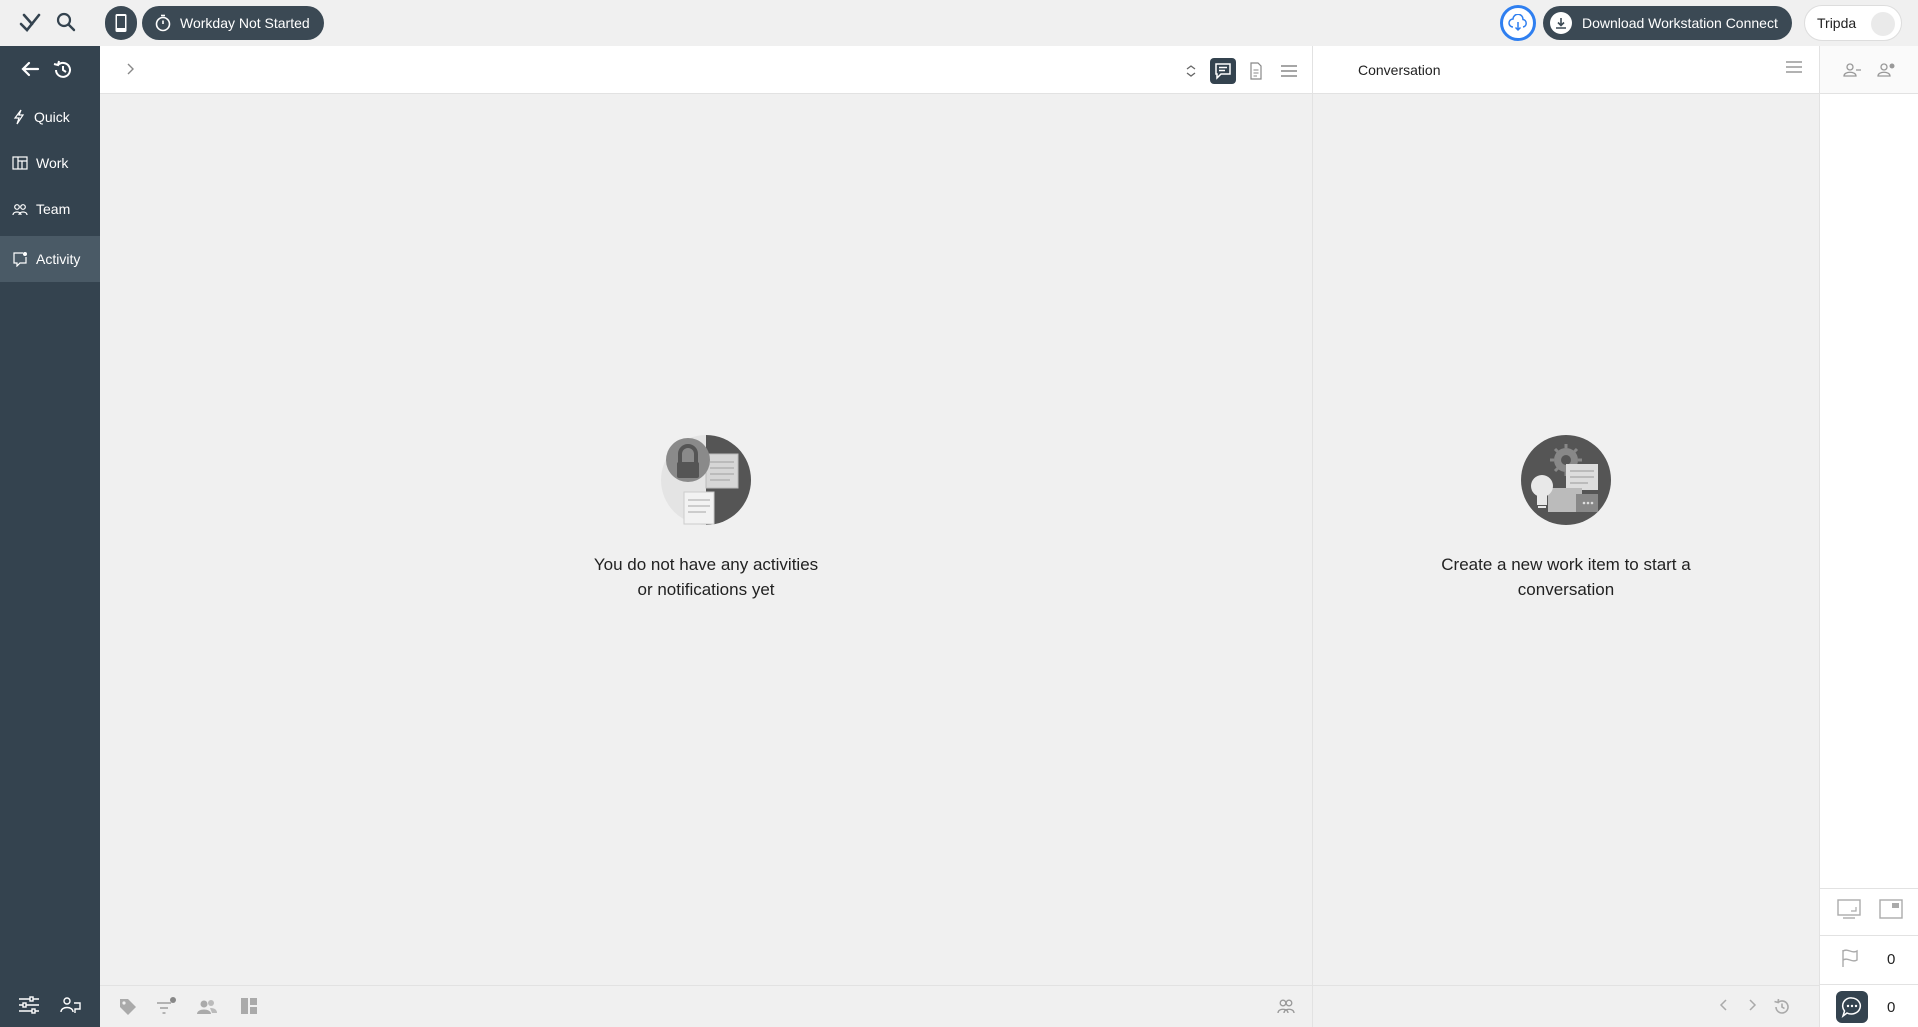 The image size is (1918, 1027). What do you see at coordinates (1399, 70) in the screenshot?
I see `conversation-title: Conversation` at bounding box center [1399, 70].